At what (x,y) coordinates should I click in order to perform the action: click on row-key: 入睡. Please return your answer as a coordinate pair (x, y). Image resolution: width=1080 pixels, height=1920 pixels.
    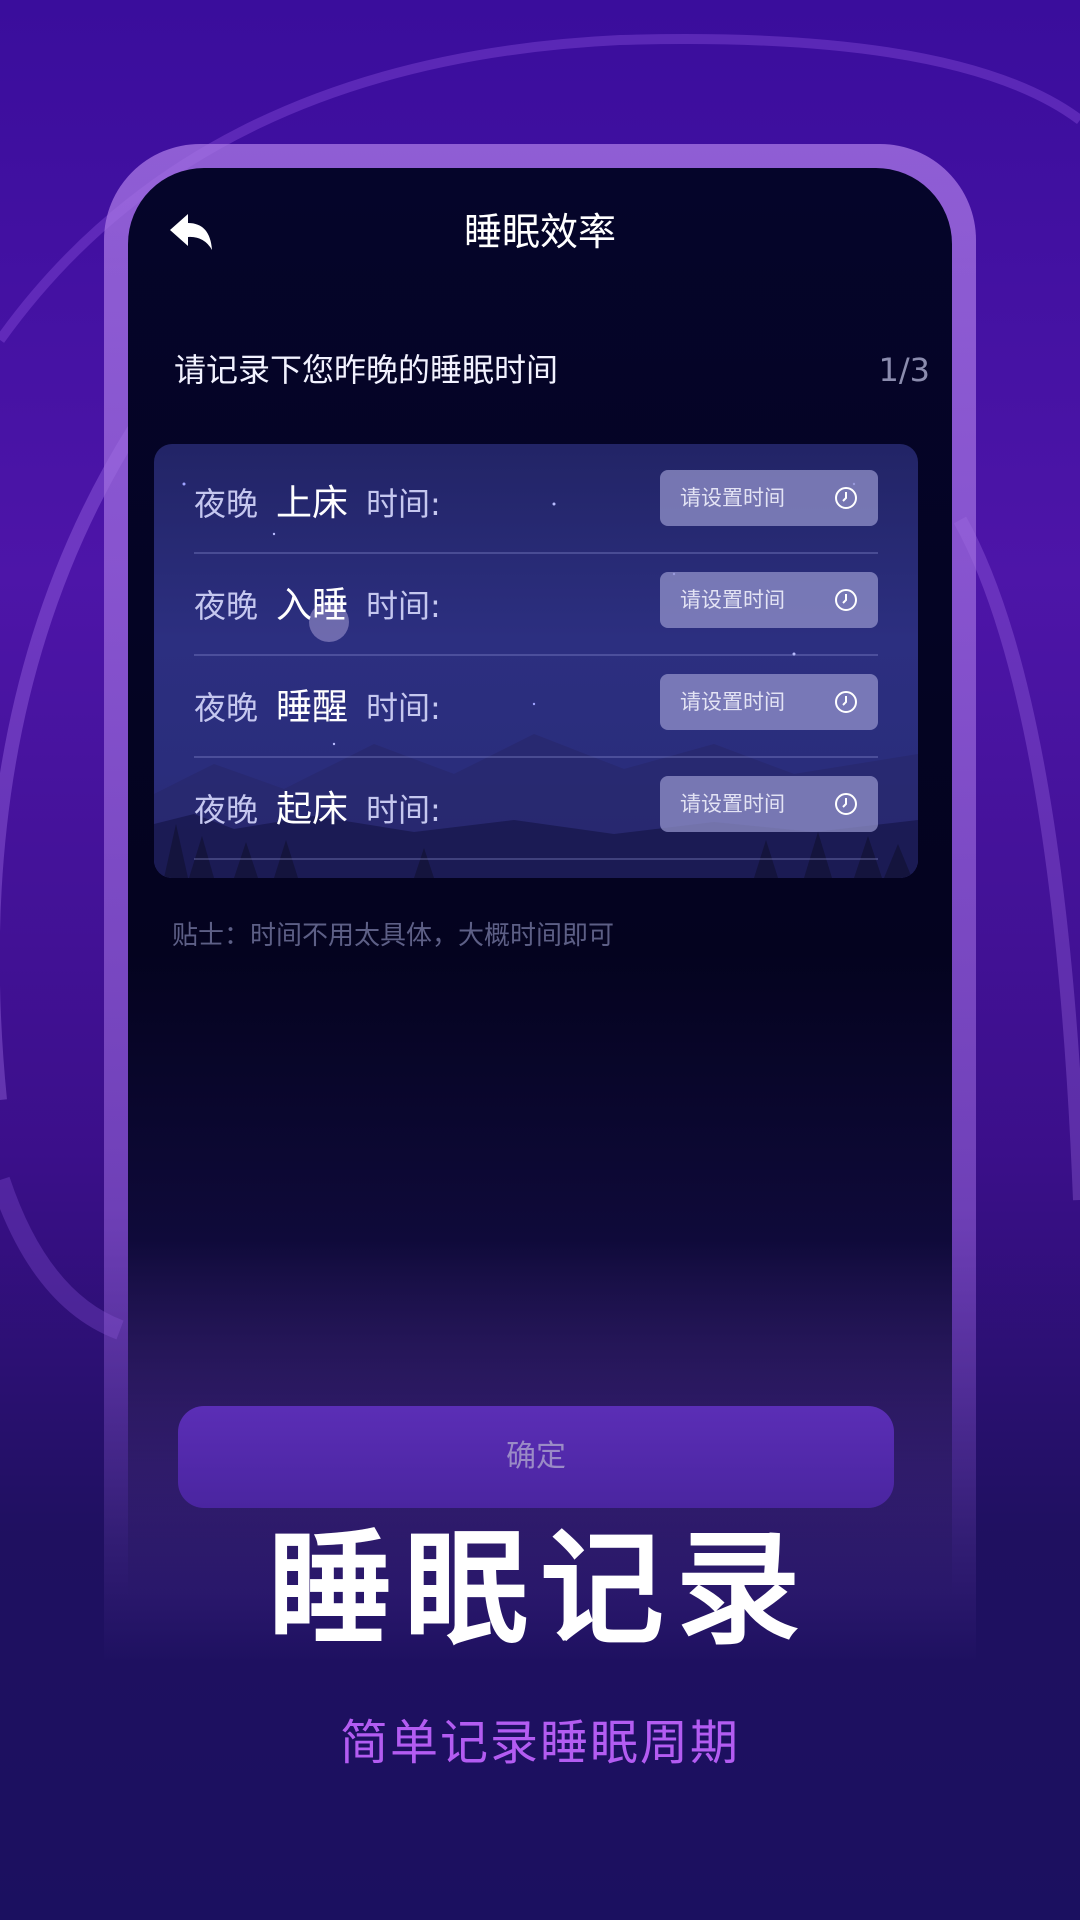
    Looking at the image, I should click on (312, 605).